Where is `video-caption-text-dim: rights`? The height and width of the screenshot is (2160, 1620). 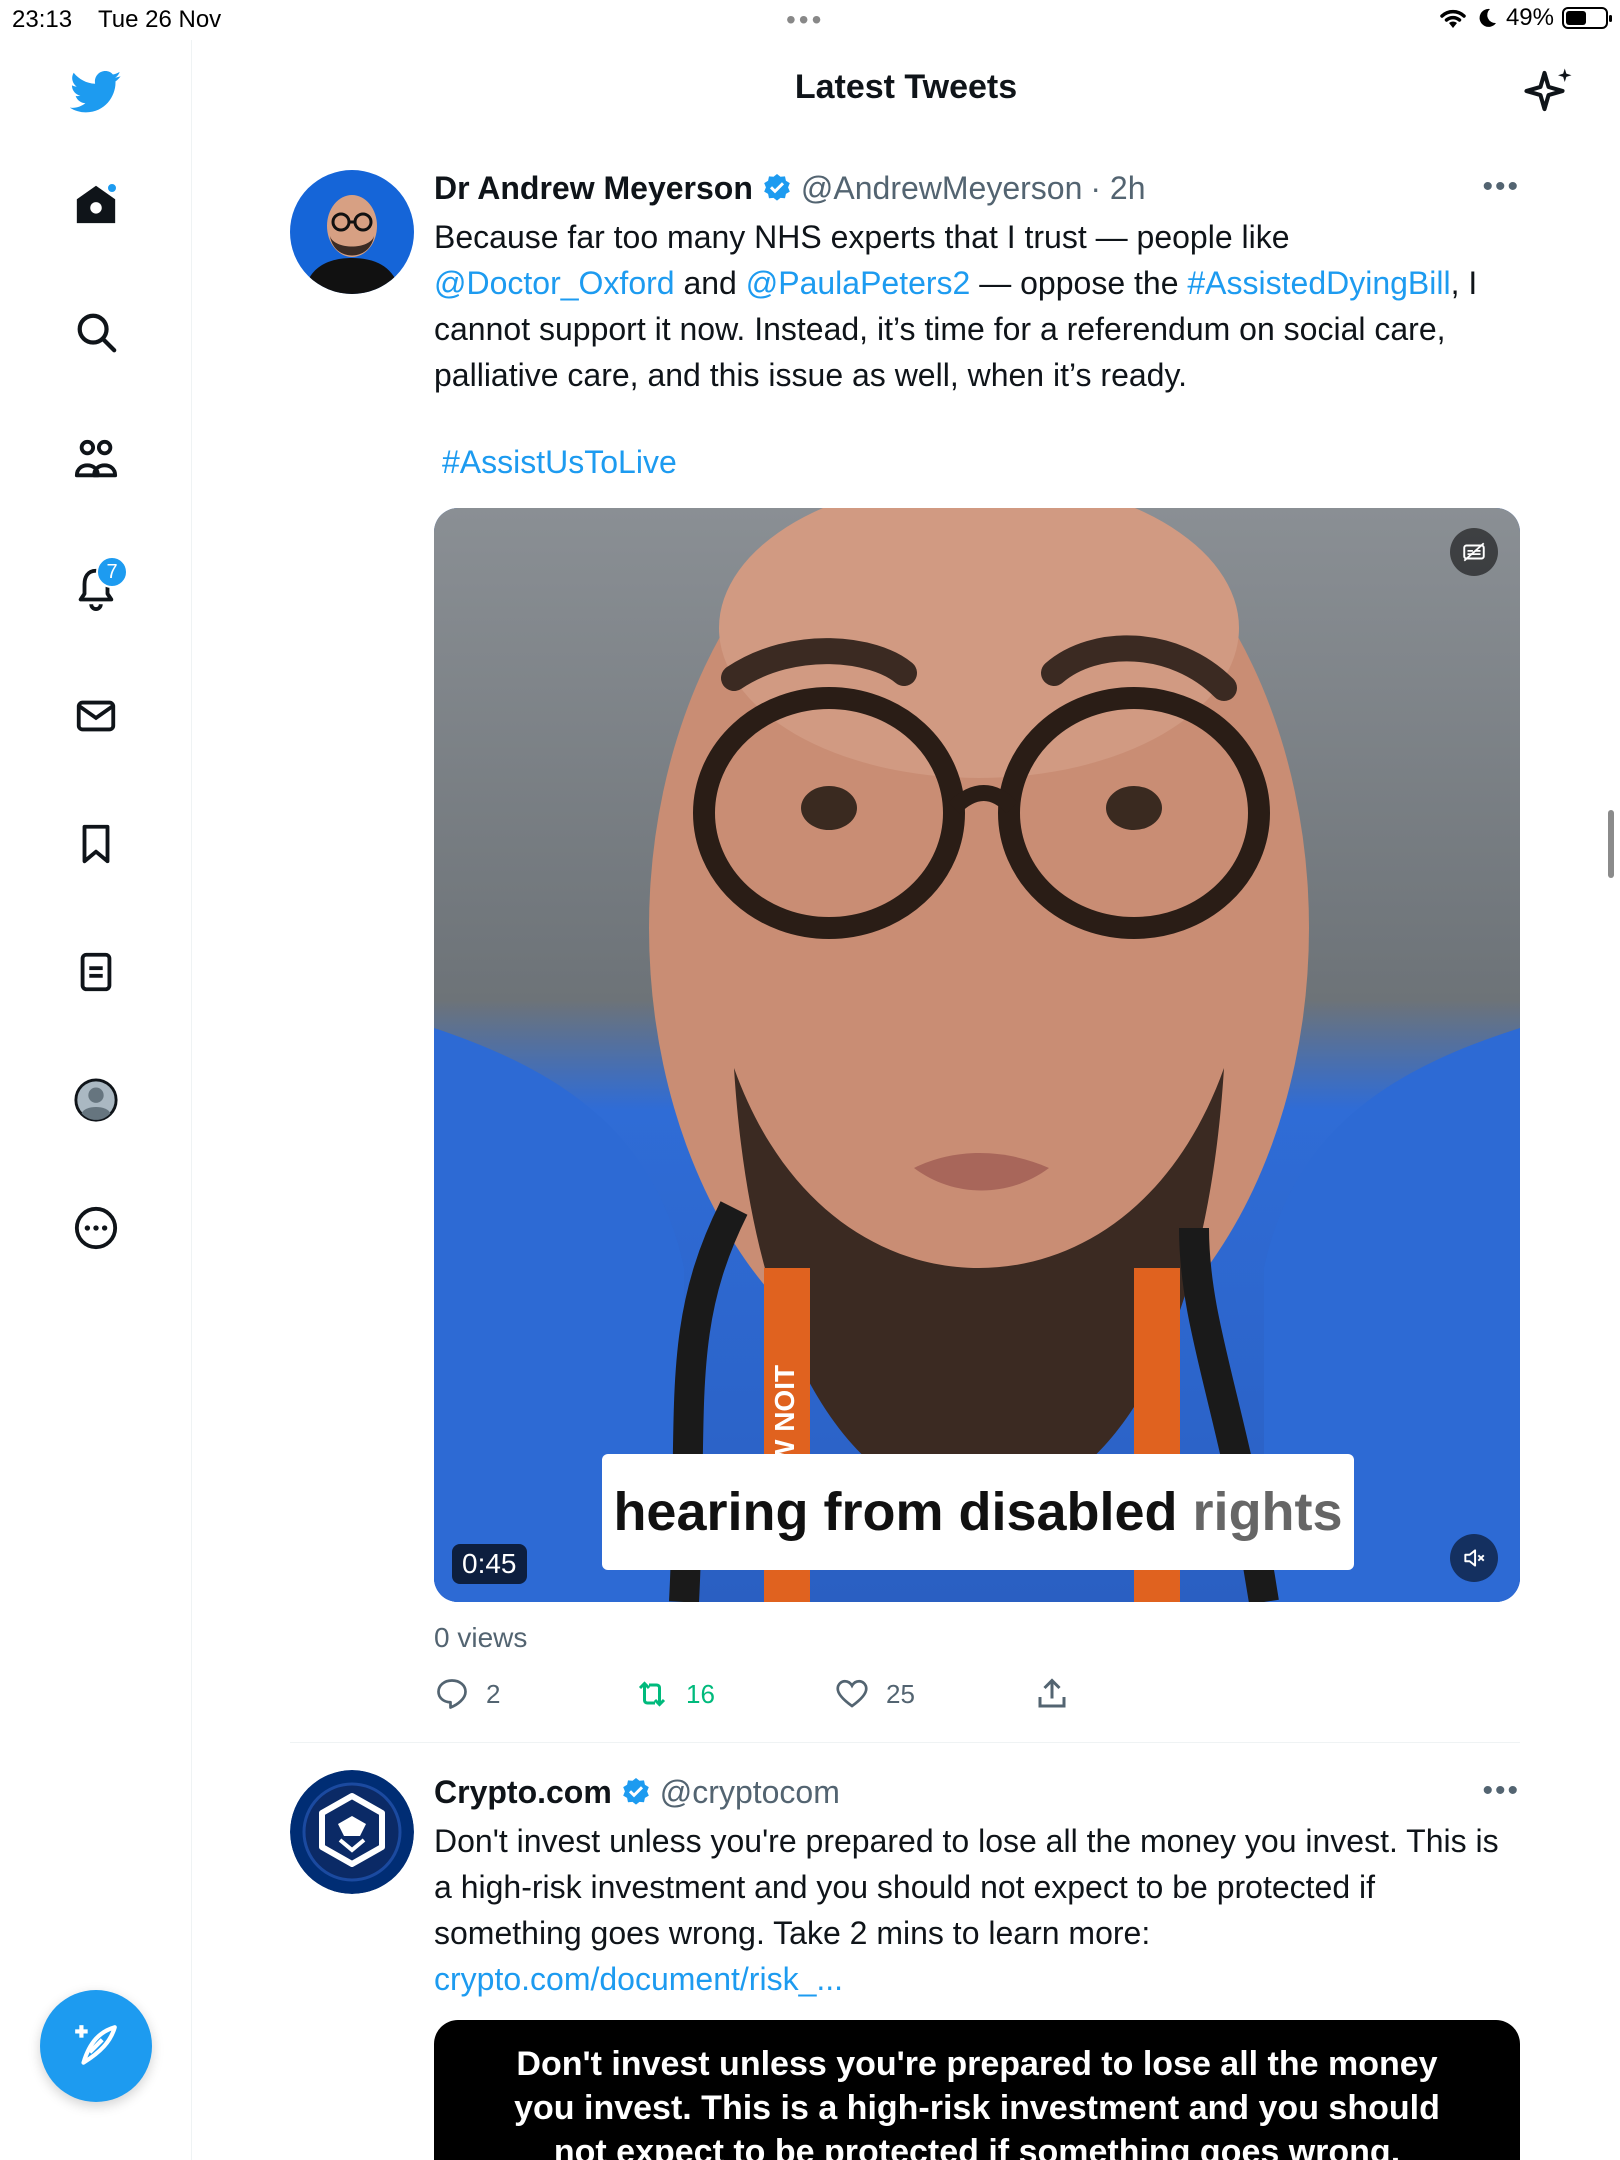
video-caption-text-dim: rights is located at coordinates (1267, 1512).